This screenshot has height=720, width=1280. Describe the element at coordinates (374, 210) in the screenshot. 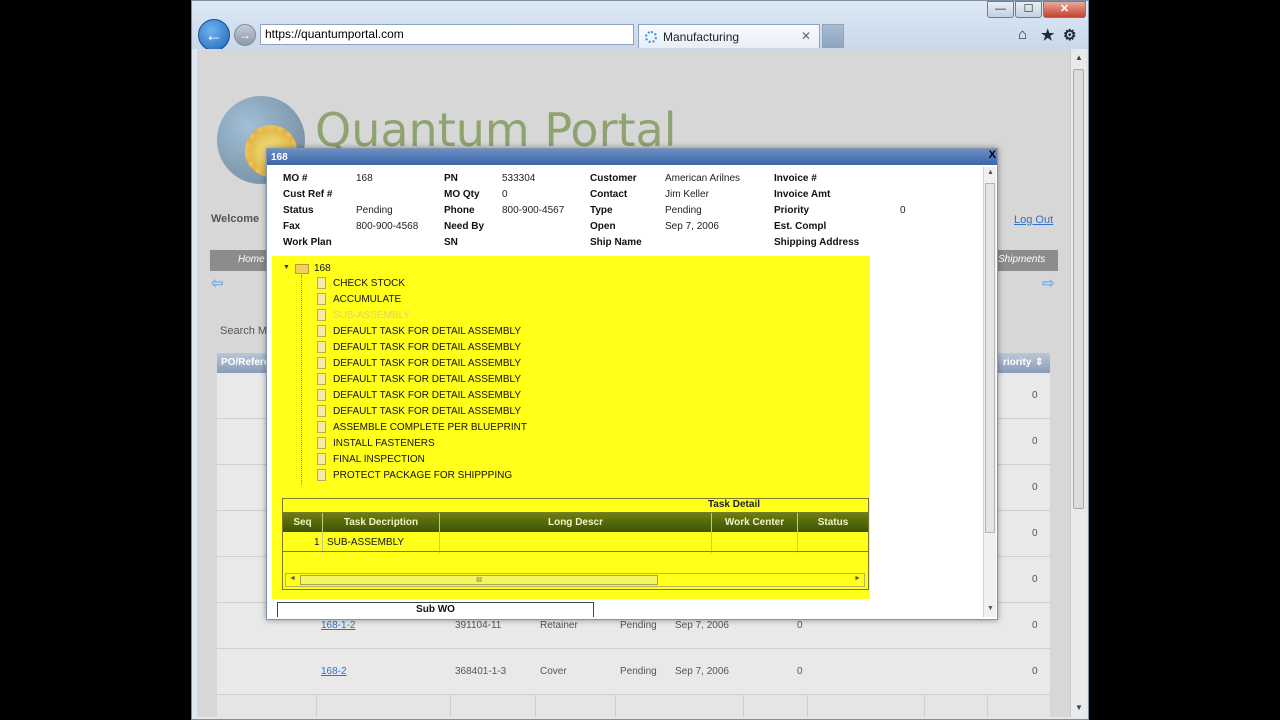

I see `status-value: Pending` at that location.